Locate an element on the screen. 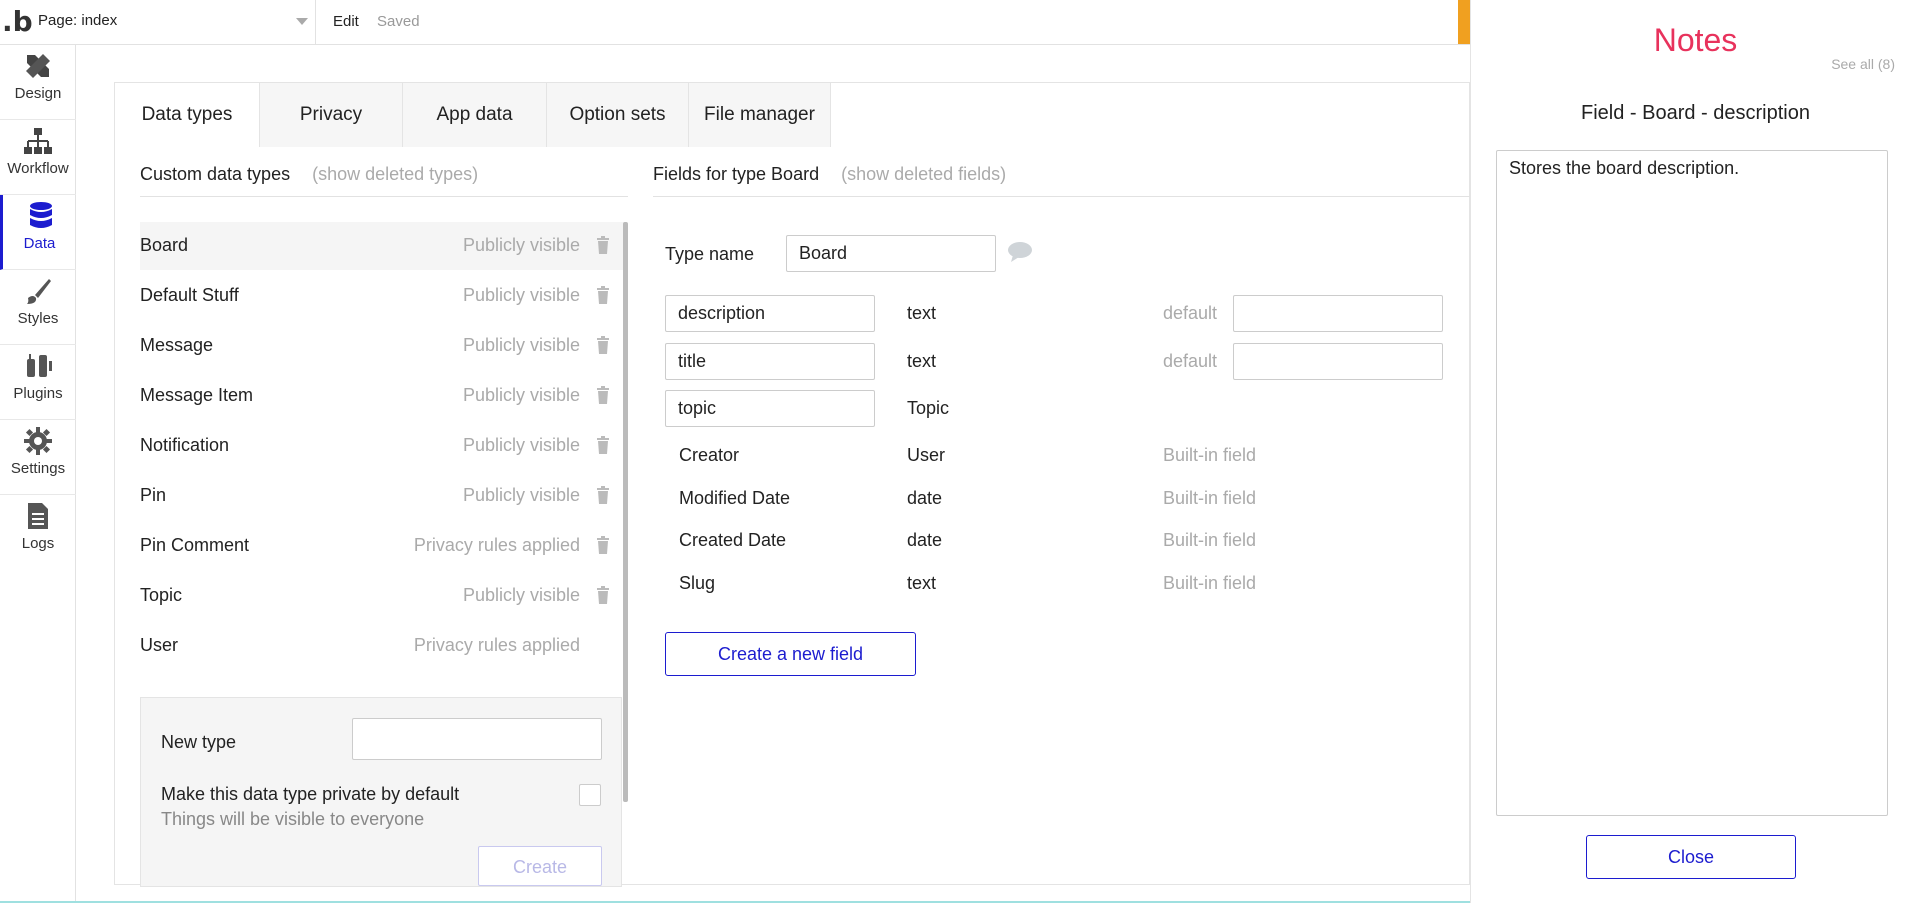 The height and width of the screenshot is (903, 1919). type-row-topic: Topic Publicly visible is located at coordinates (383, 596).